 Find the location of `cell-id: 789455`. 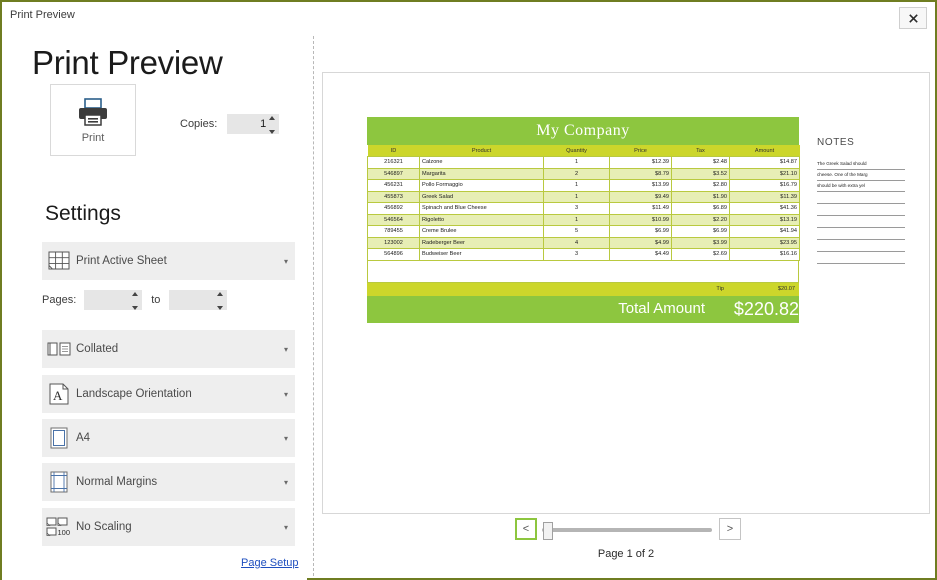

cell-id: 789455 is located at coordinates (393, 231).